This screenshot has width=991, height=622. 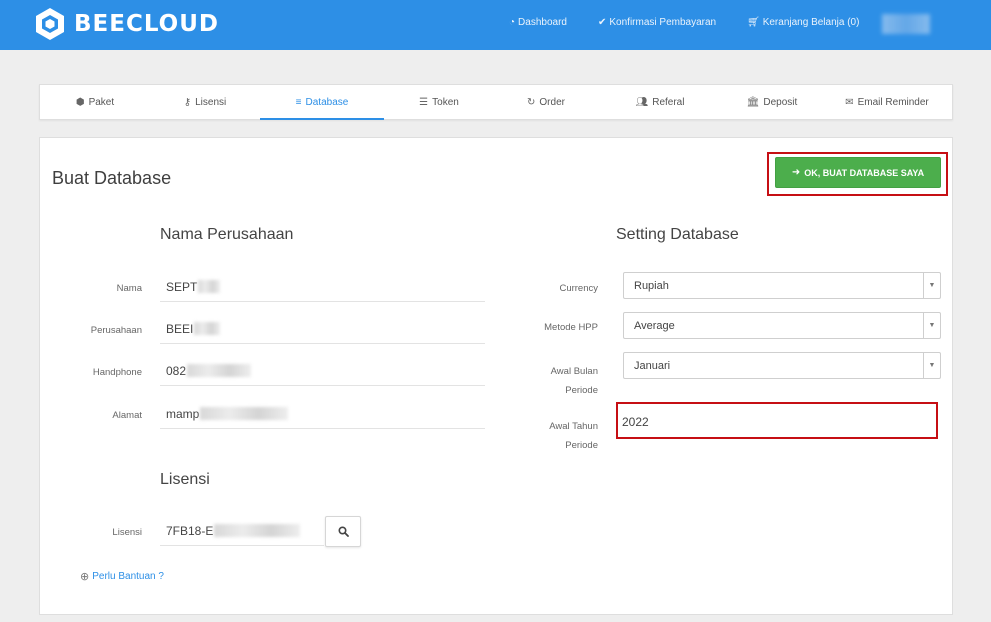 I want to click on handphone-value: 082, so click(x=176, y=370).